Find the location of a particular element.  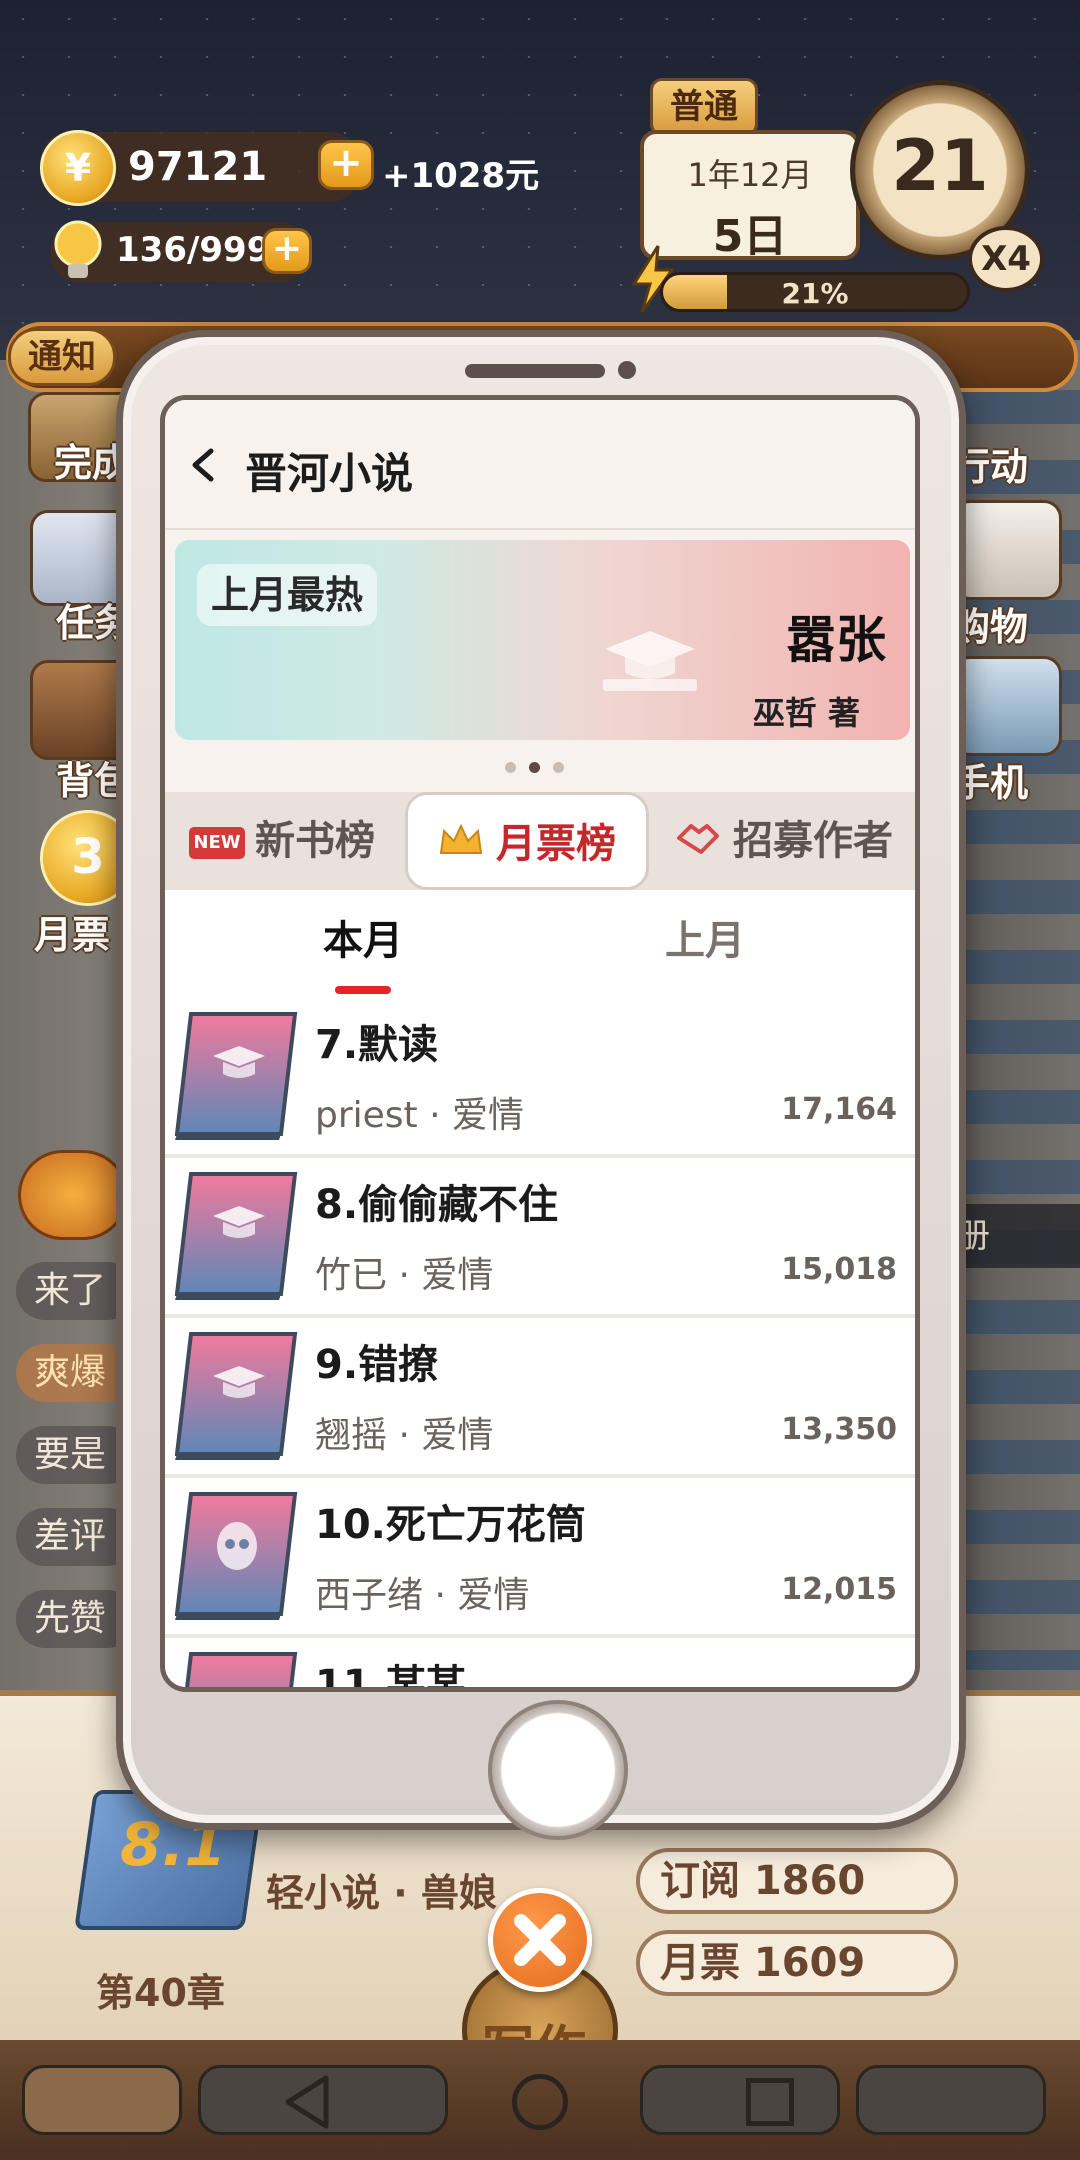

book-votes: 13,350 is located at coordinates (839, 1429).